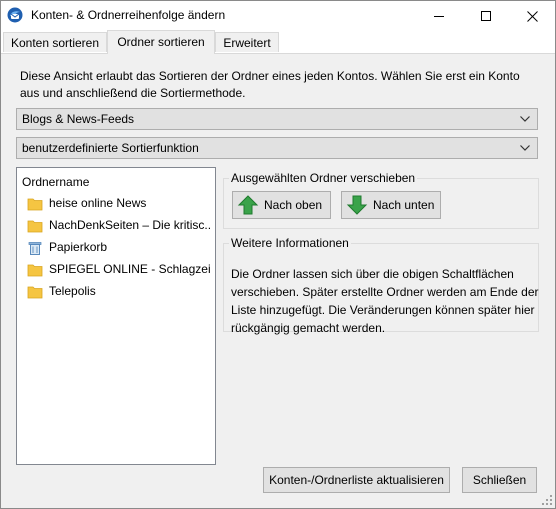 The image size is (556, 509). Describe the element at coordinates (277, 148) in the screenshot. I see `sort-method-select: benutzerdefinierte Sortierfunktion` at that location.